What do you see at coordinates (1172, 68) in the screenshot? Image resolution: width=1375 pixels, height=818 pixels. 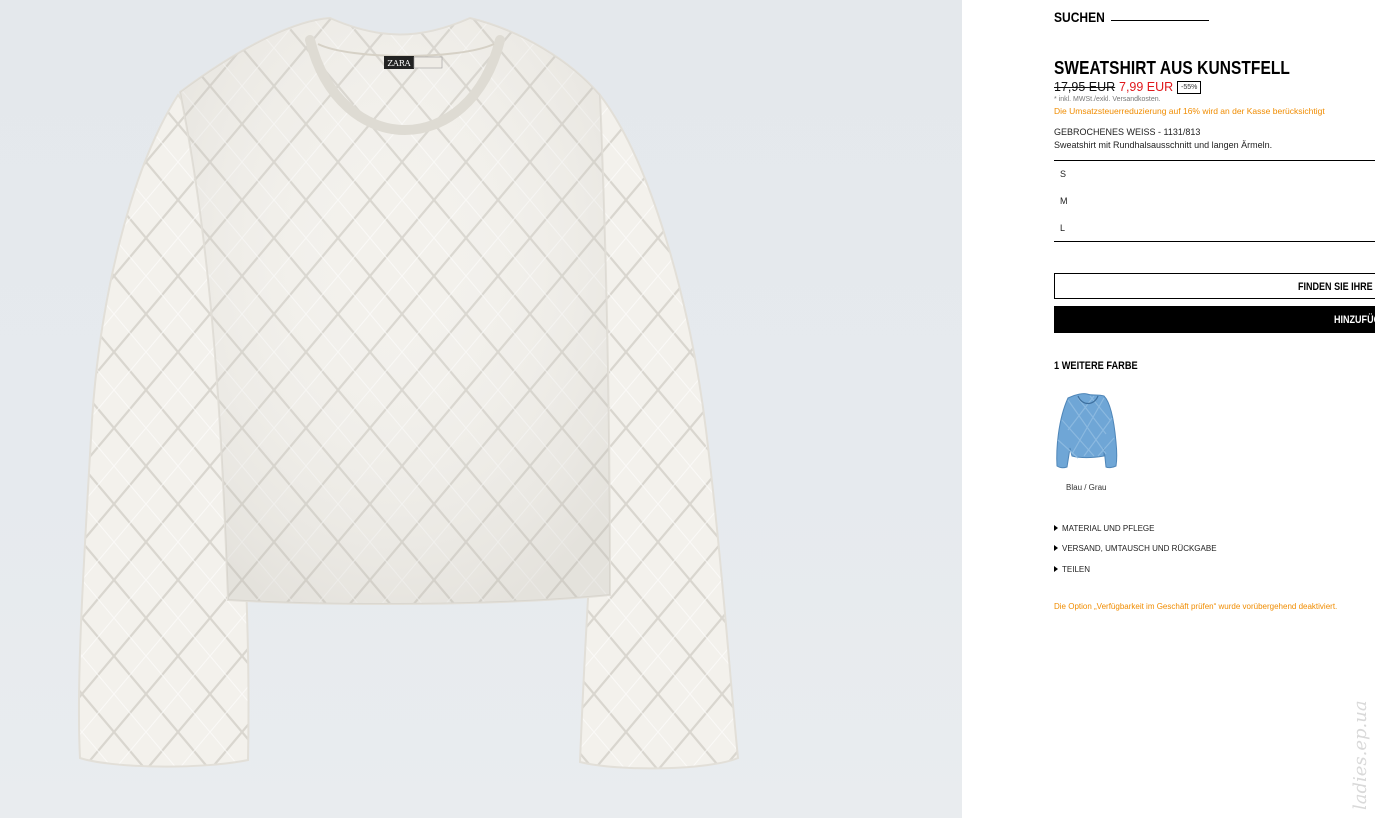 I see `product-title: SWEATSHIRT AUS KUNSTFELL` at bounding box center [1172, 68].